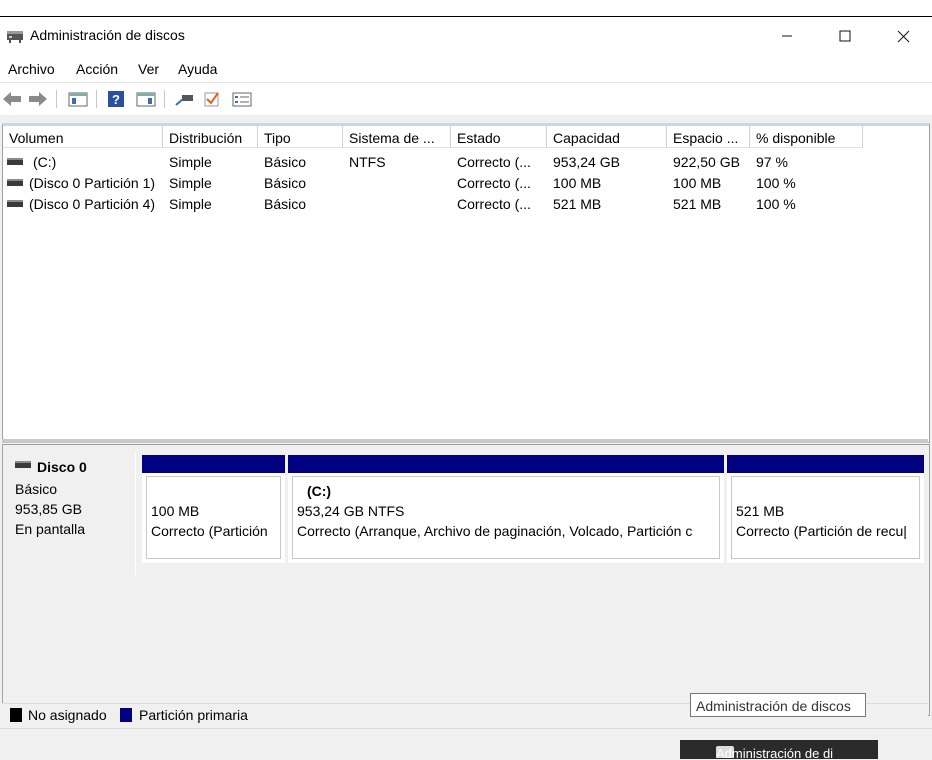  What do you see at coordinates (367, 162) in the screenshot?
I see `cell-sistema: NTFS` at bounding box center [367, 162].